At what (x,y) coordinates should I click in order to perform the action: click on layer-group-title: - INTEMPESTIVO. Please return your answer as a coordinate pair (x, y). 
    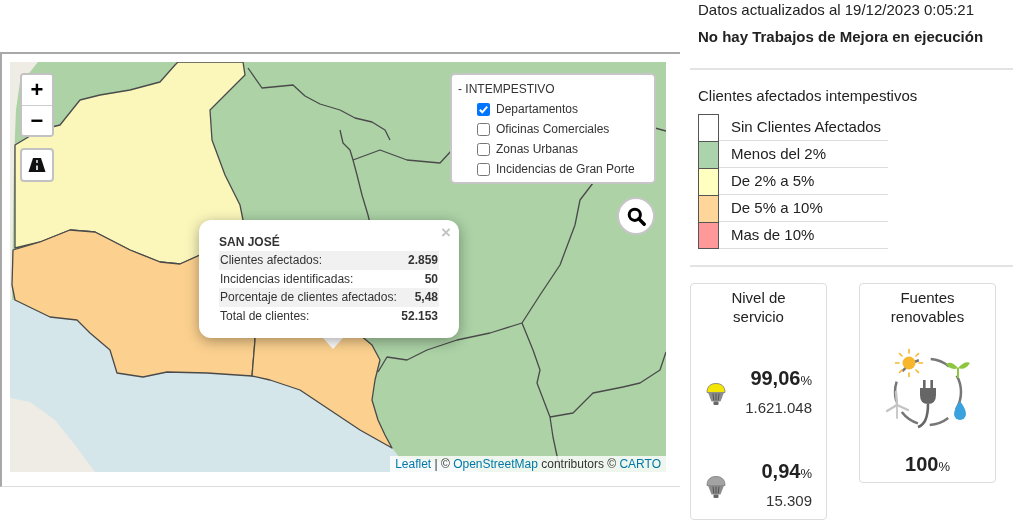
    Looking at the image, I should click on (507, 89).